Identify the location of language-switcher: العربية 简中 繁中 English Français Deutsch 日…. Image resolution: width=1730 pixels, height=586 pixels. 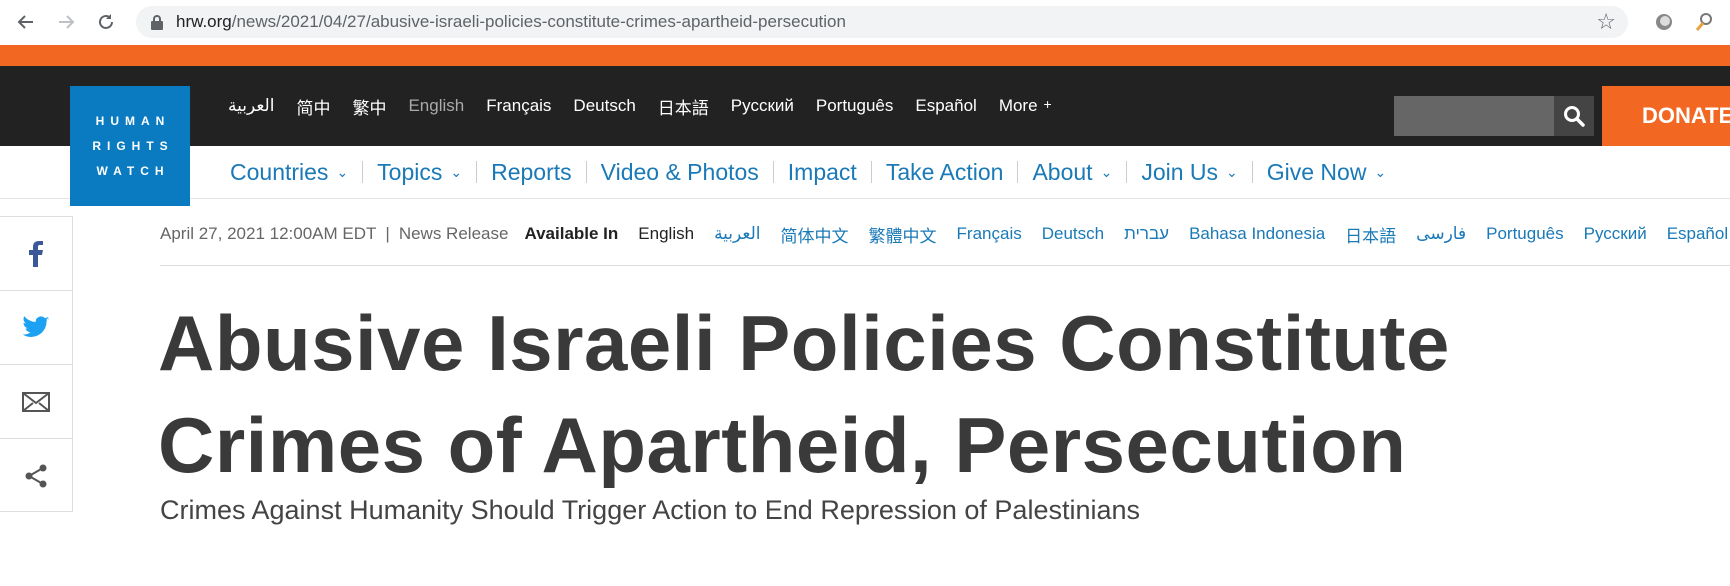
(651, 106).